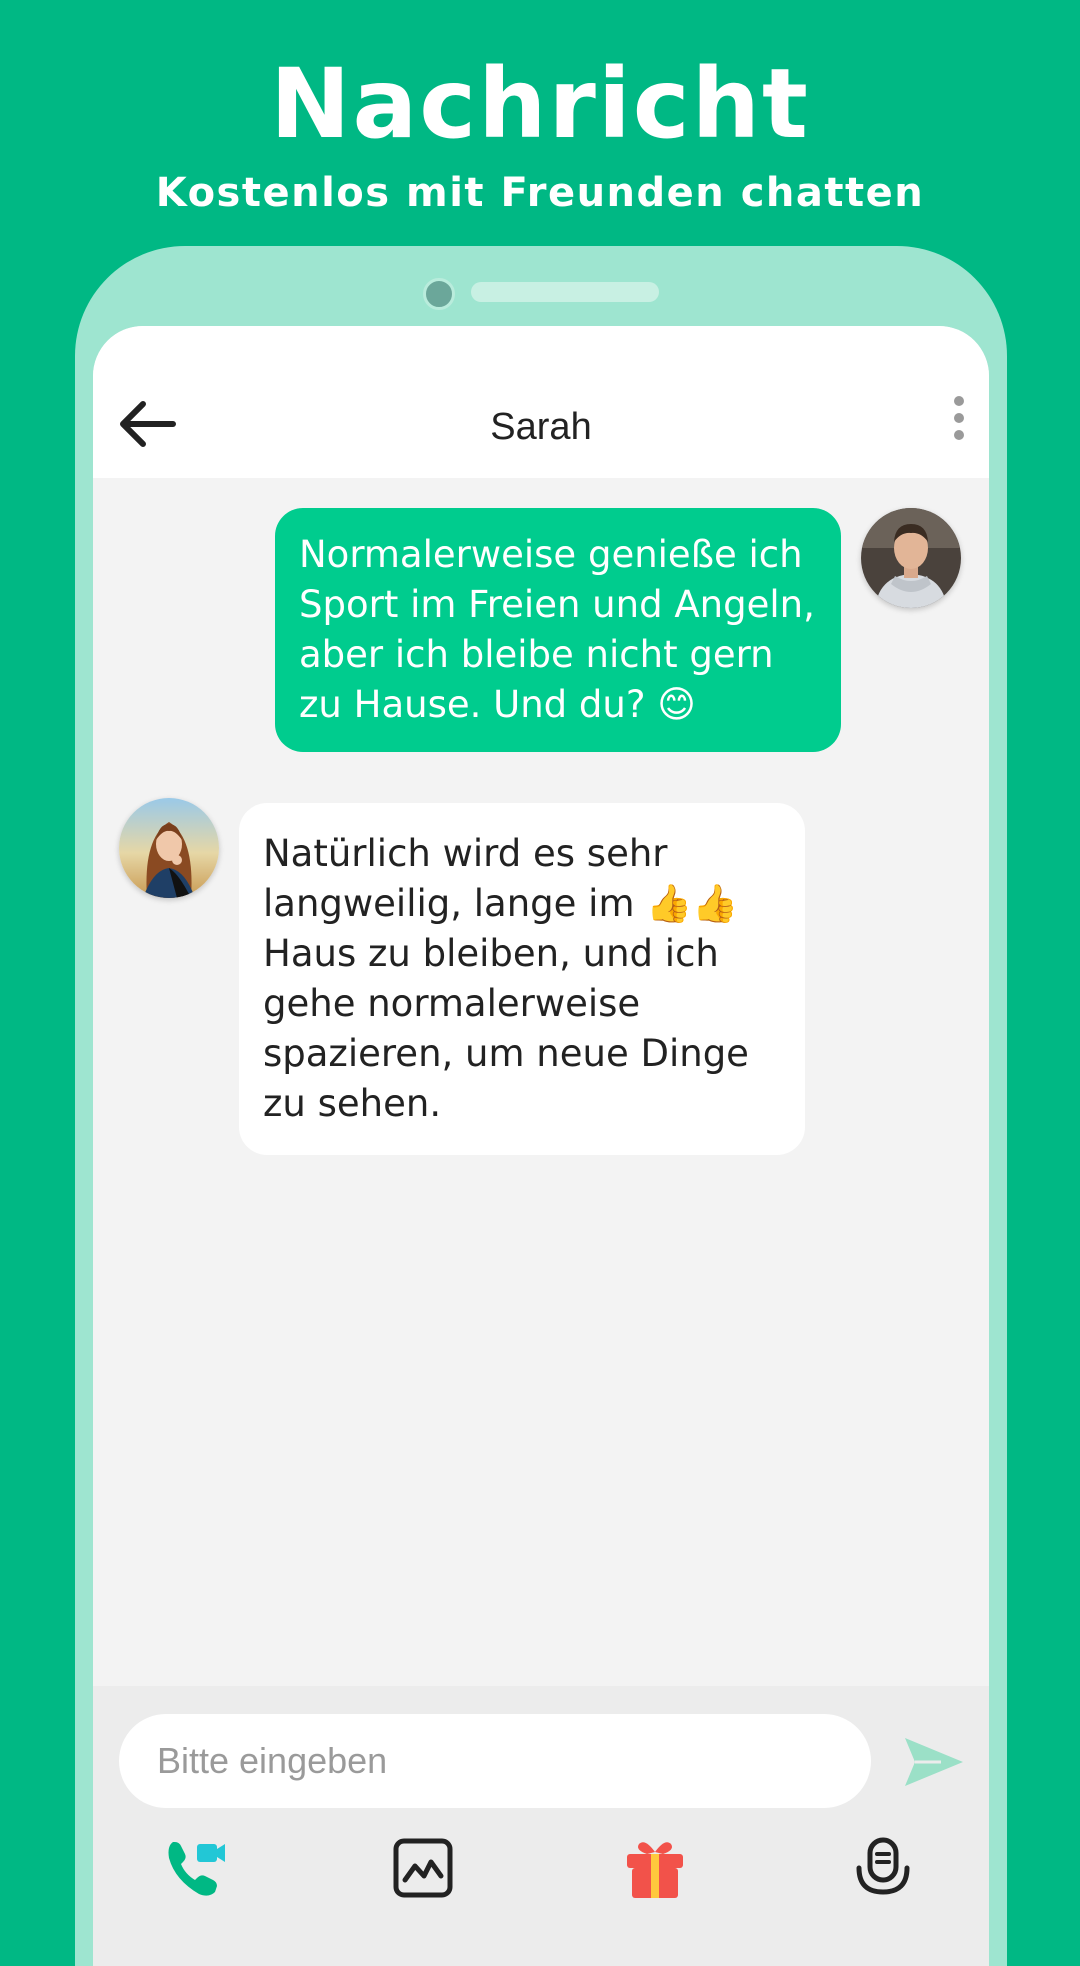 The height and width of the screenshot is (1966, 1080). I want to click on camera-icon, so click(439, 294).